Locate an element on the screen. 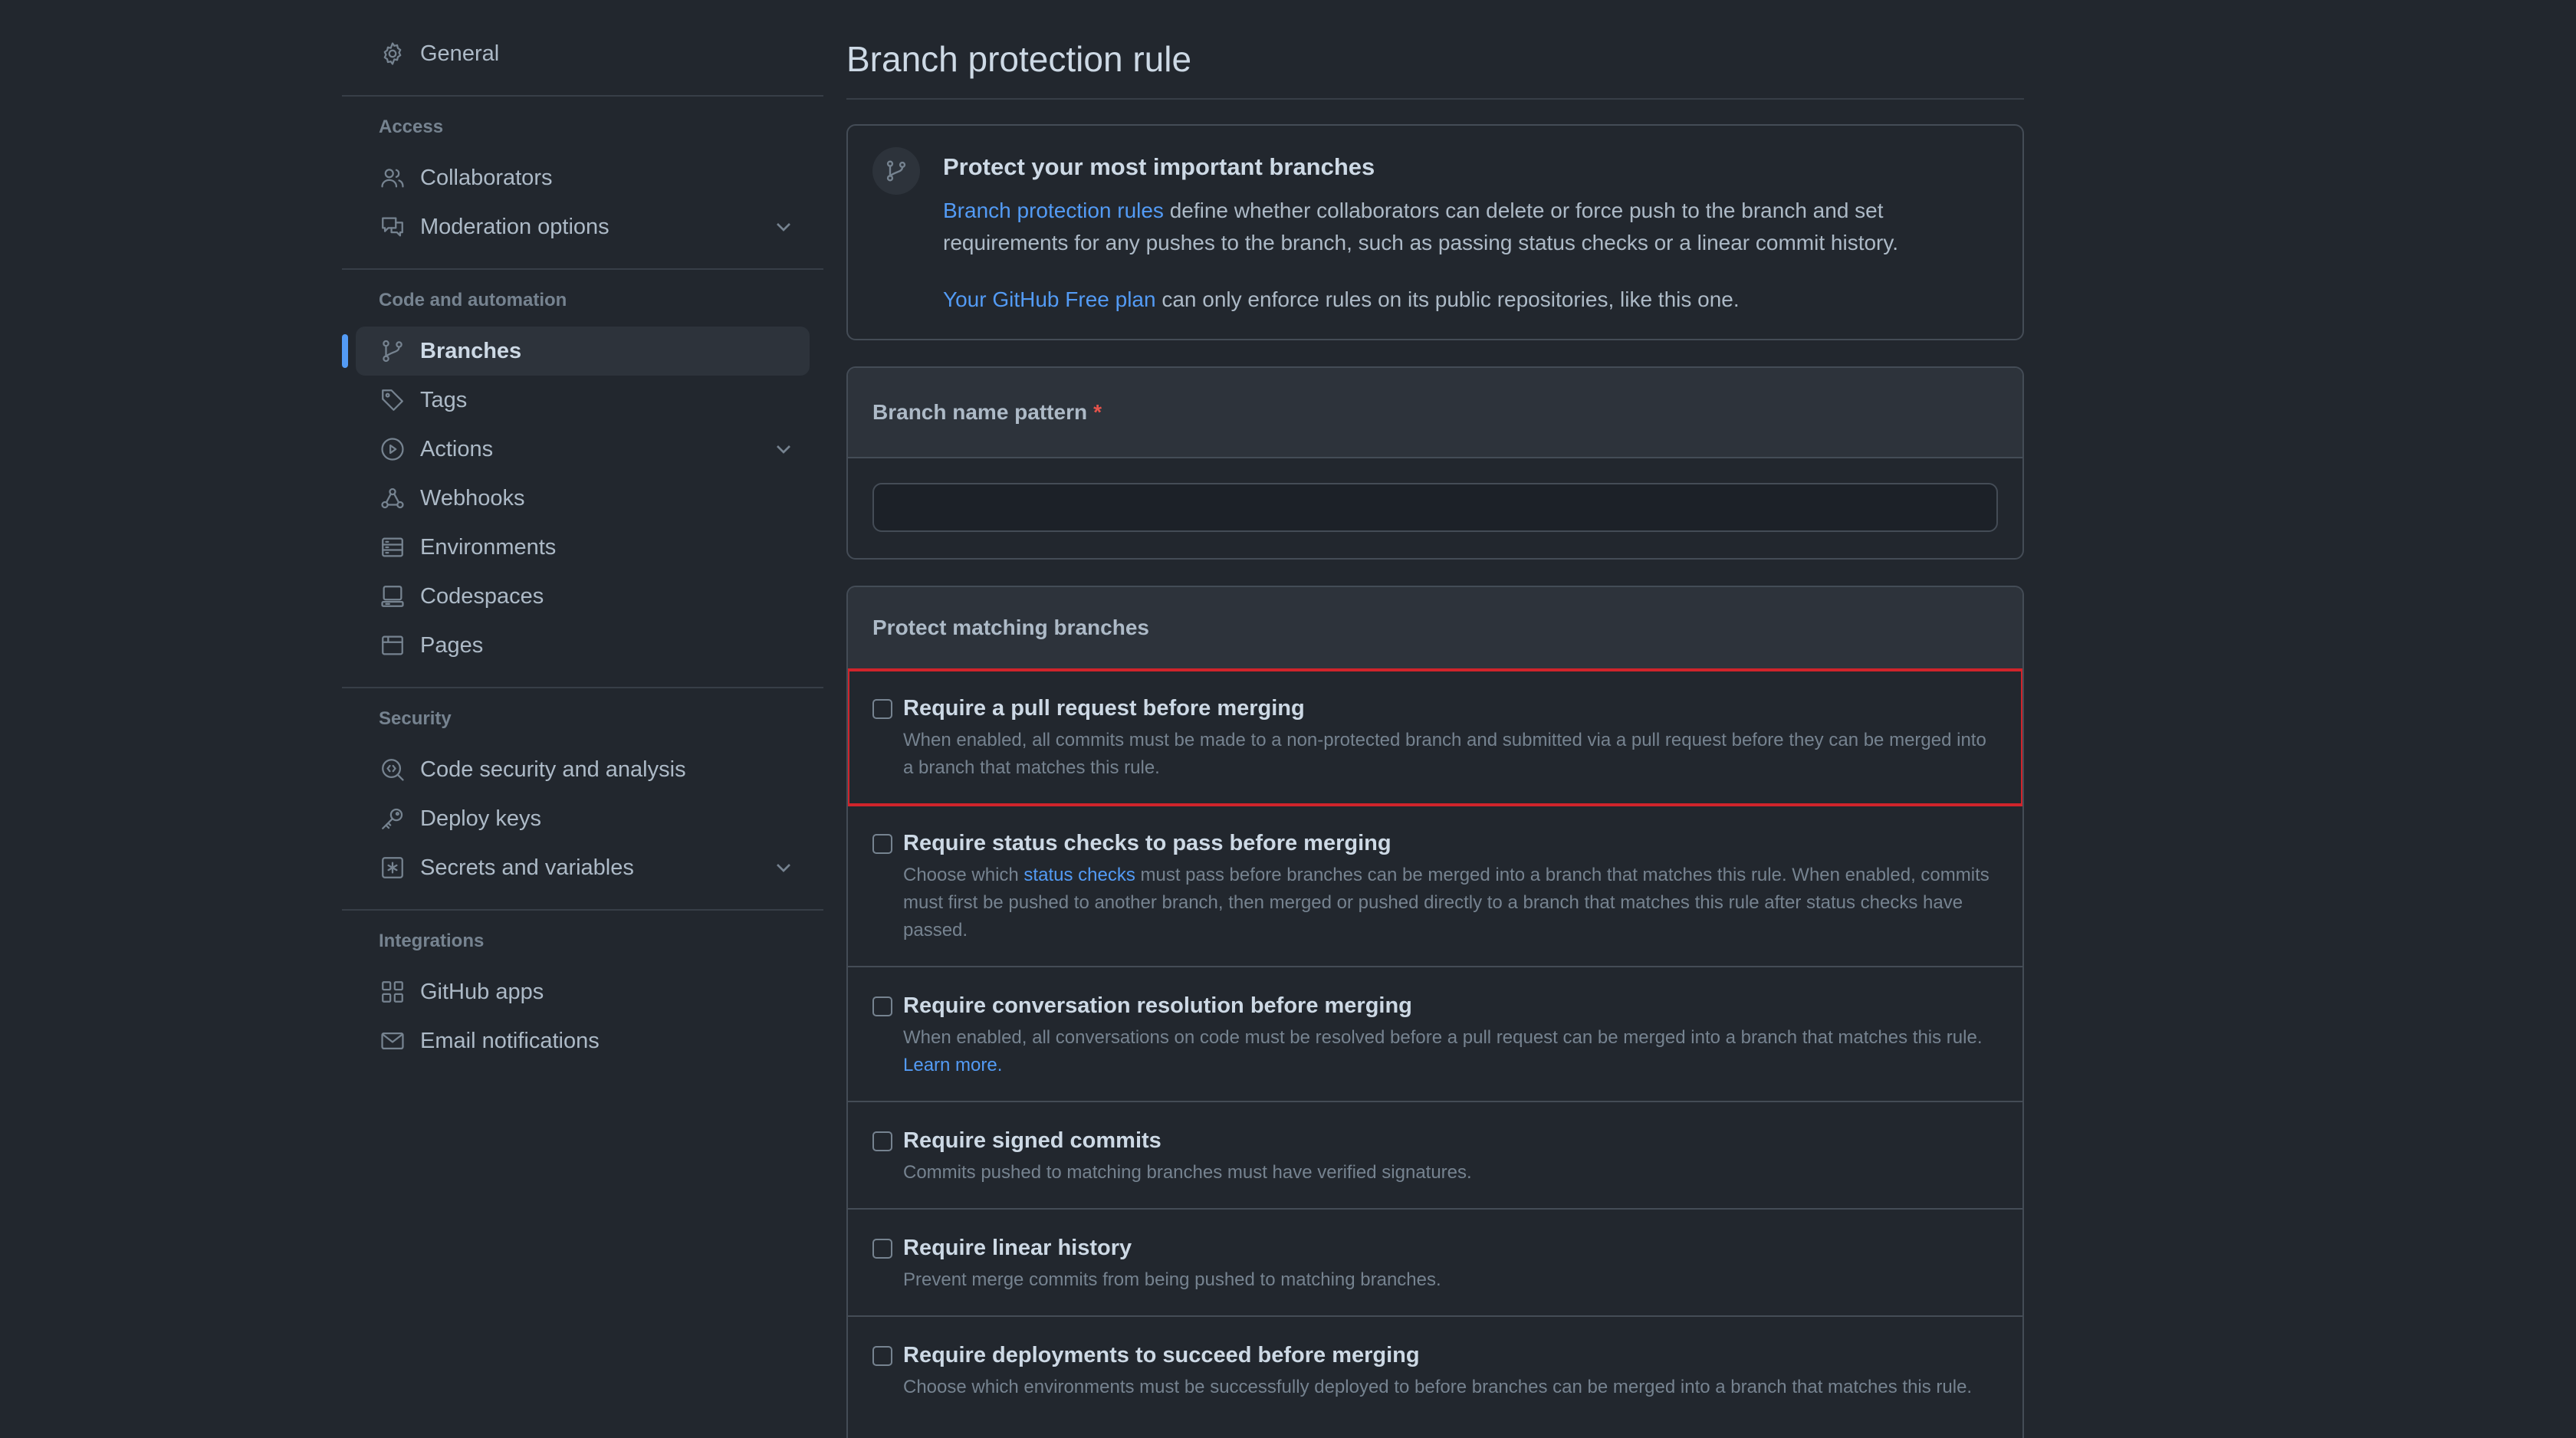 The height and width of the screenshot is (1438, 2576). play-circle-icon is located at coordinates (392, 449).